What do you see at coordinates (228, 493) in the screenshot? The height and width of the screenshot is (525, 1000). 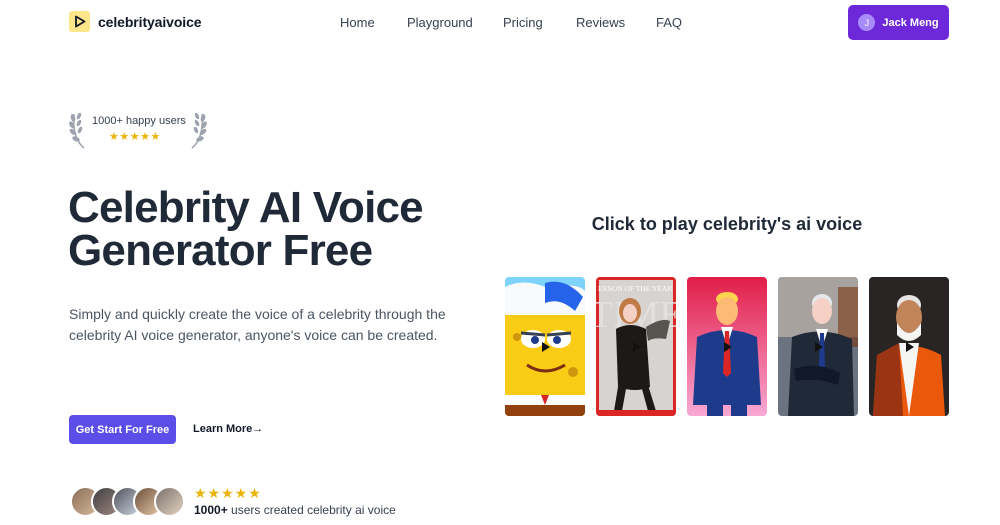 I see `proof-rating-stars: ★★★★★` at bounding box center [228, 493].